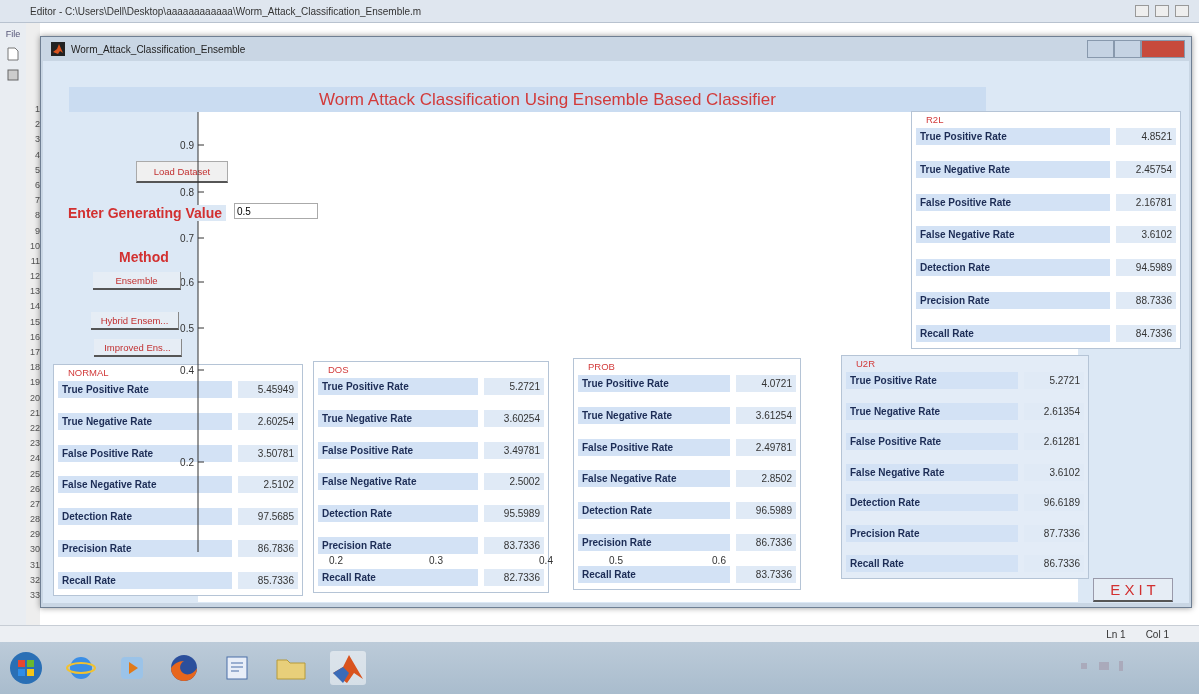  I want to click on x-tick-label: 0.4, so click(546, 560).